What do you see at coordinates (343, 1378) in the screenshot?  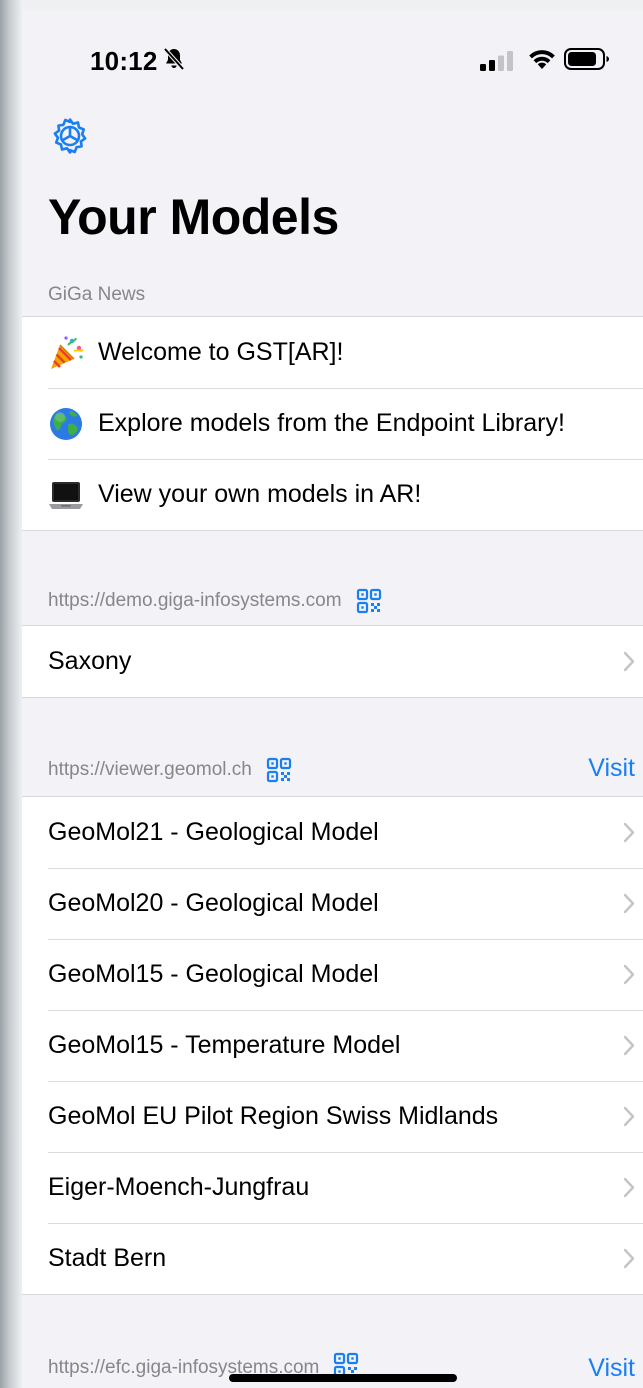 I see `home-indicator` at bounding box center [343, 1378].